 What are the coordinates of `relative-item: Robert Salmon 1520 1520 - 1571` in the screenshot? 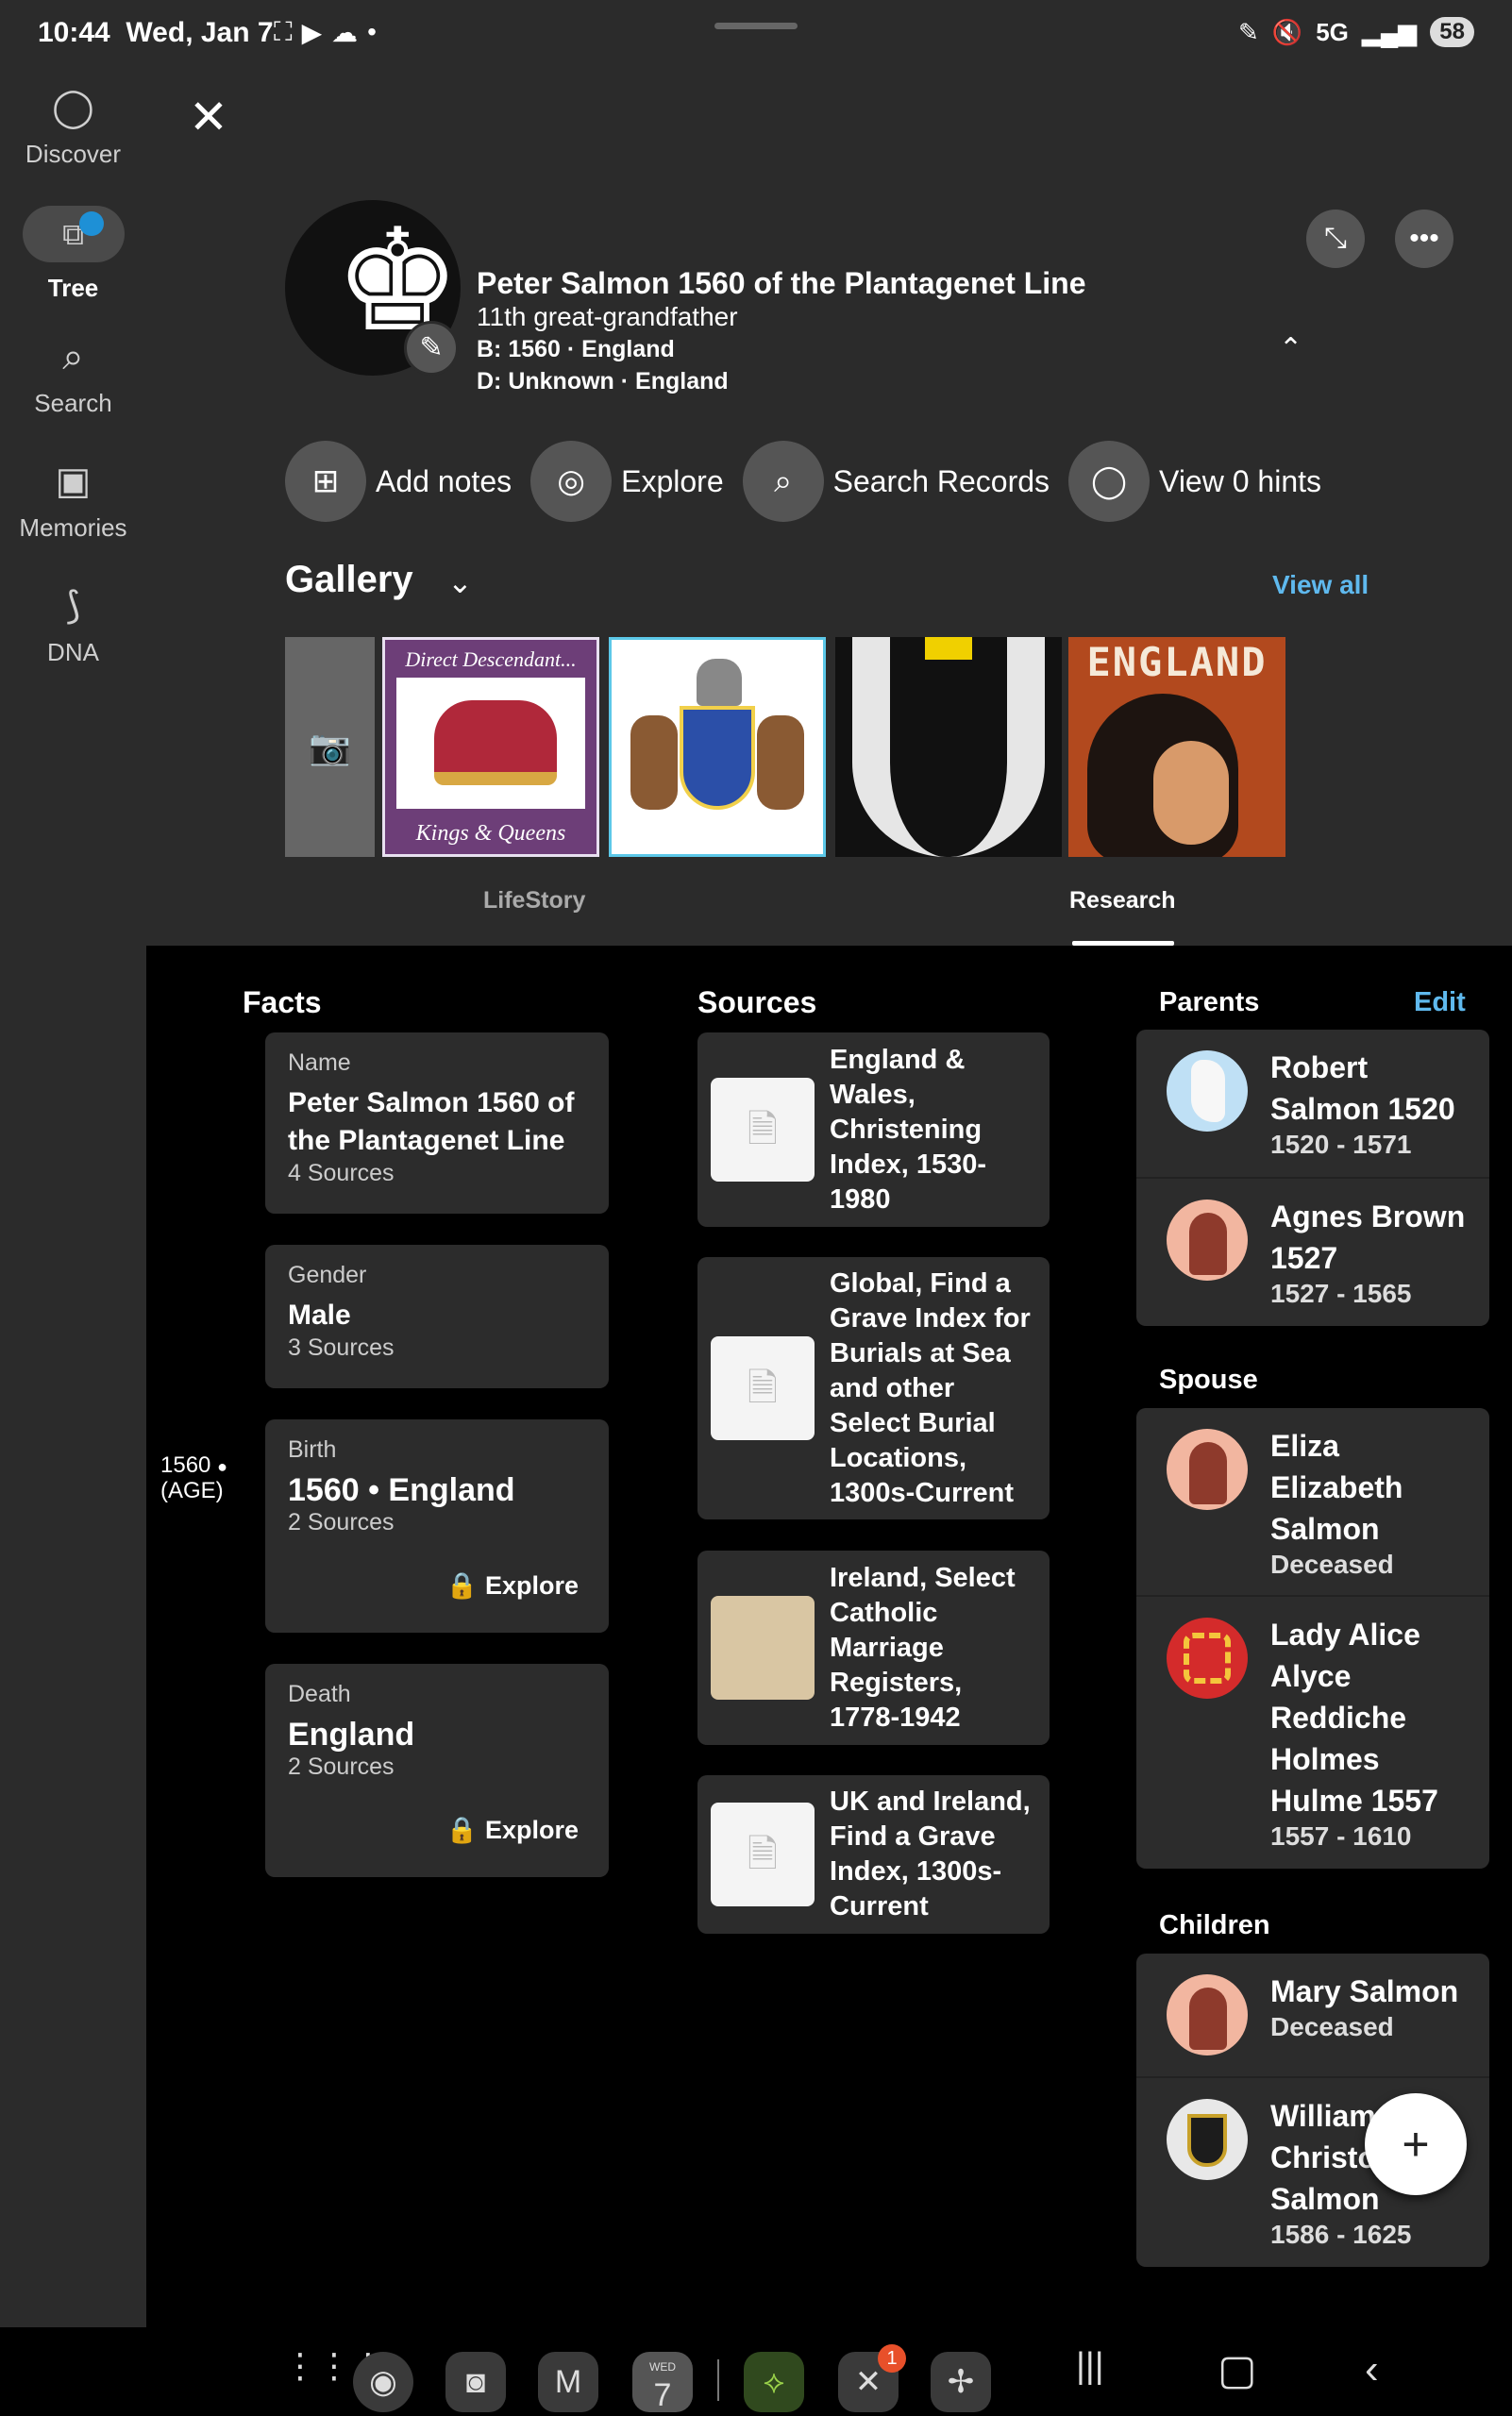 It's located at (1312, 1105).